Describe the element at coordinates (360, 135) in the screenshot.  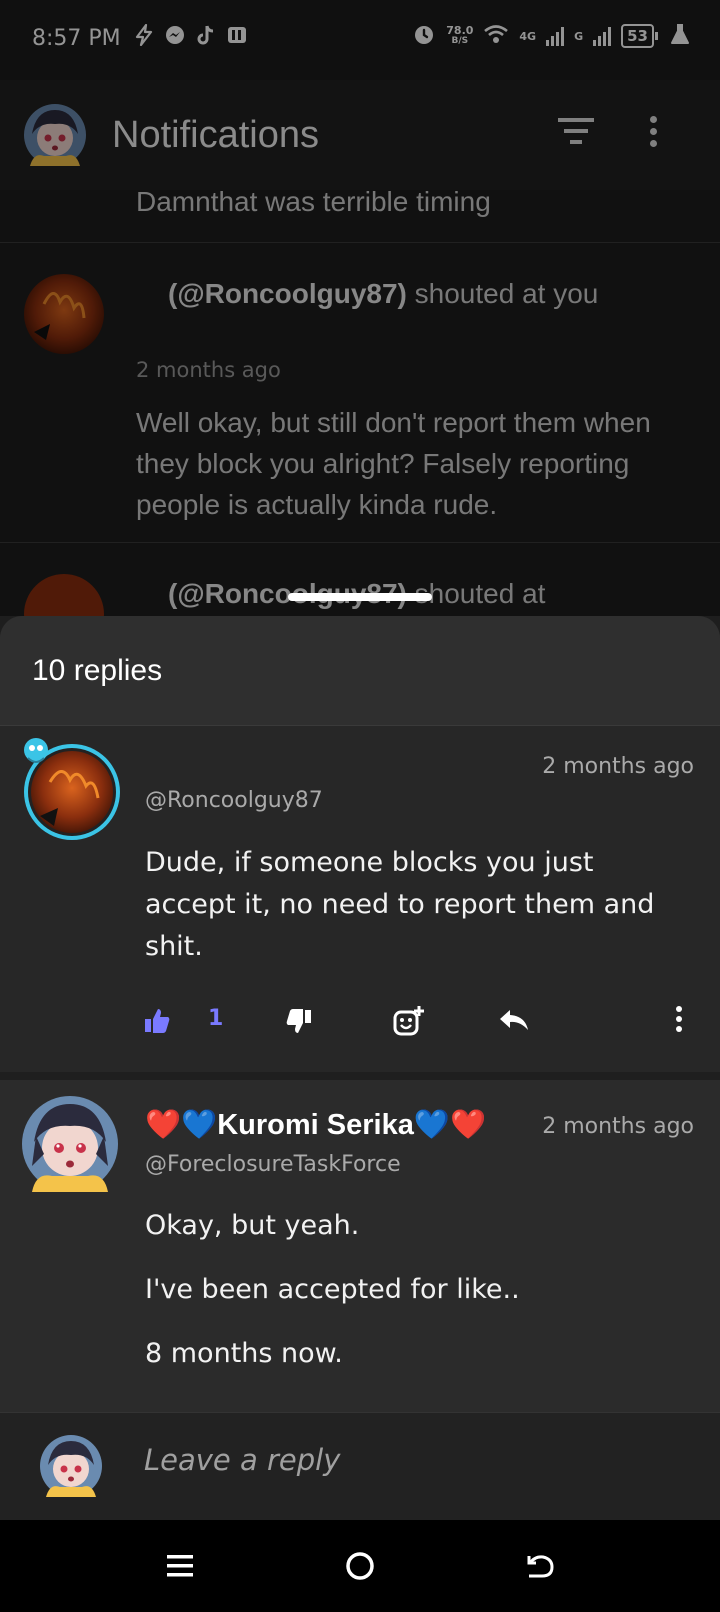
I see `app-bar: Notifications` at that location.